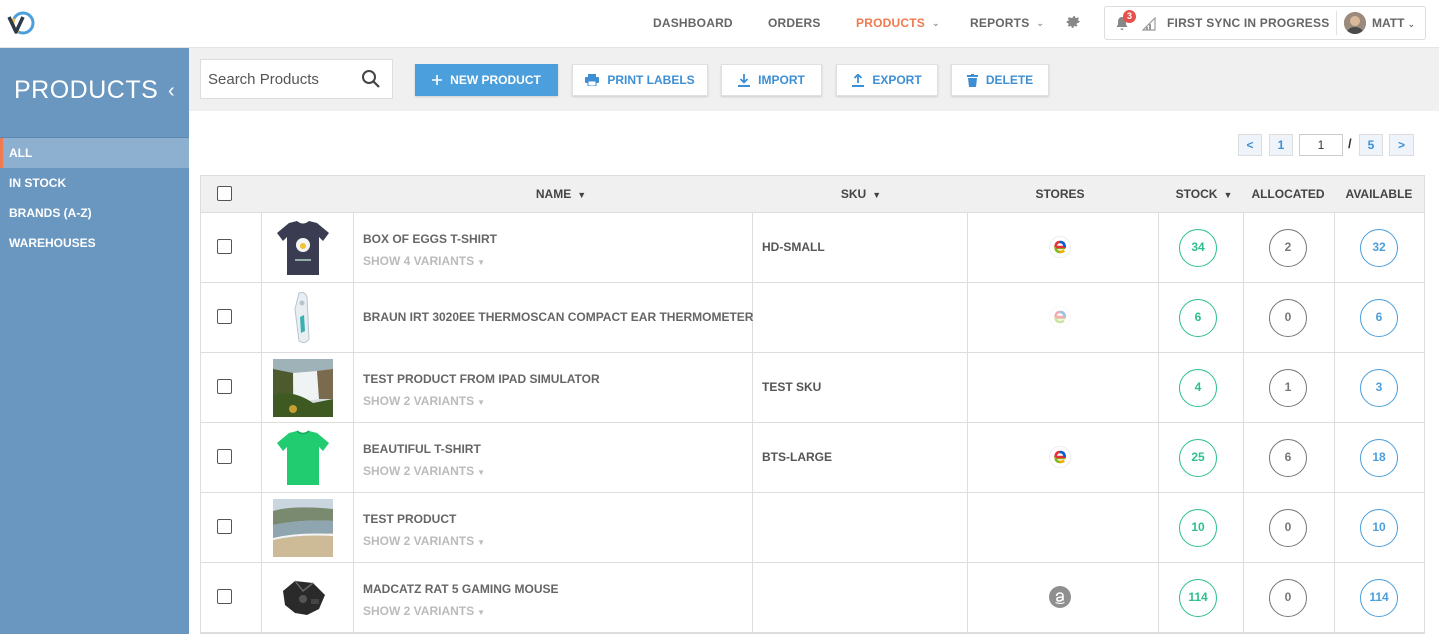  Describe the element at coordinates (1007, 23) in the screenshot. I see `nav-reports: REPORTS ⌄` at that location.